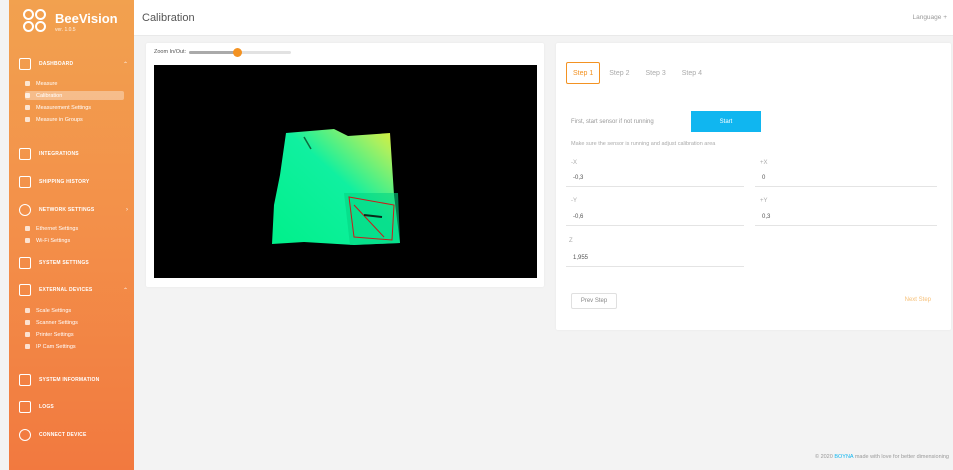 This screenshot has width=953, height=470. Describe the element at coordinates (56, 64) in the screenshot. I see `sidebar-section-label: Dashboard` at that location.